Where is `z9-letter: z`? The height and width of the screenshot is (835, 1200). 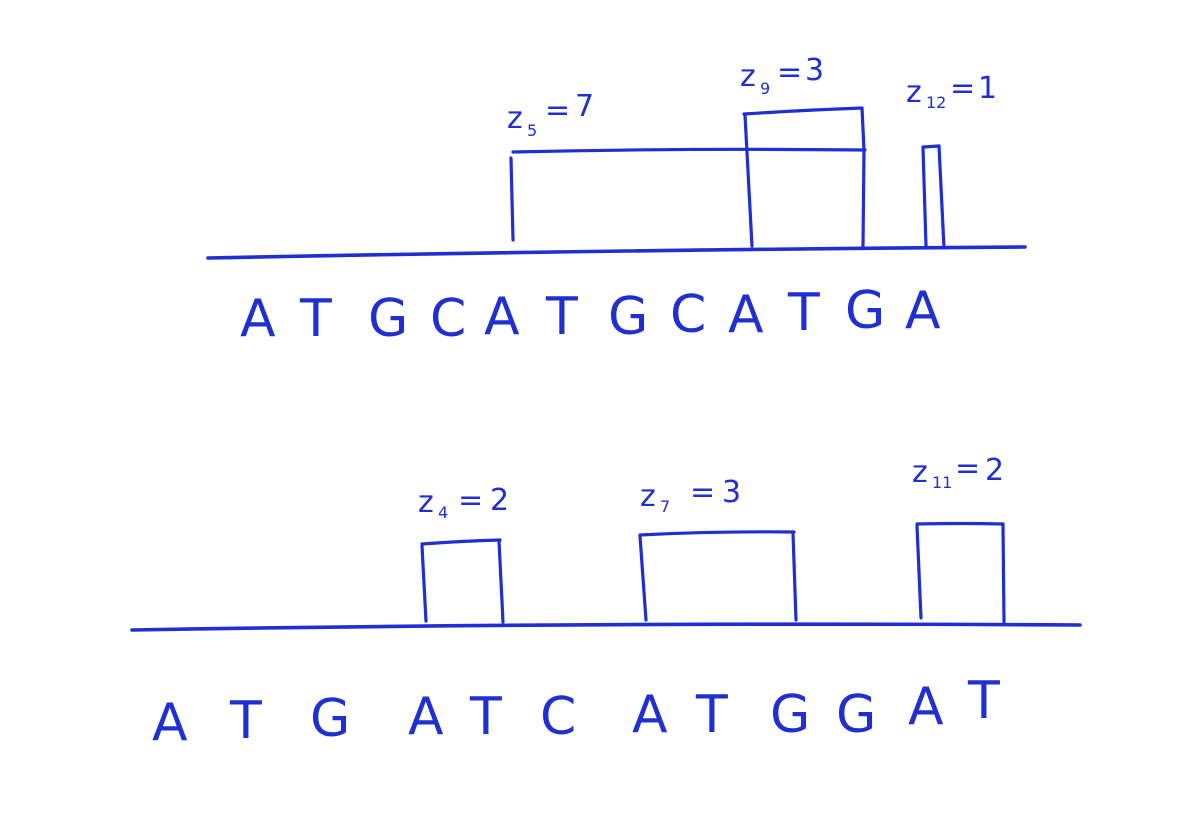
z9-letter: z is located at coordinates (748, 76).